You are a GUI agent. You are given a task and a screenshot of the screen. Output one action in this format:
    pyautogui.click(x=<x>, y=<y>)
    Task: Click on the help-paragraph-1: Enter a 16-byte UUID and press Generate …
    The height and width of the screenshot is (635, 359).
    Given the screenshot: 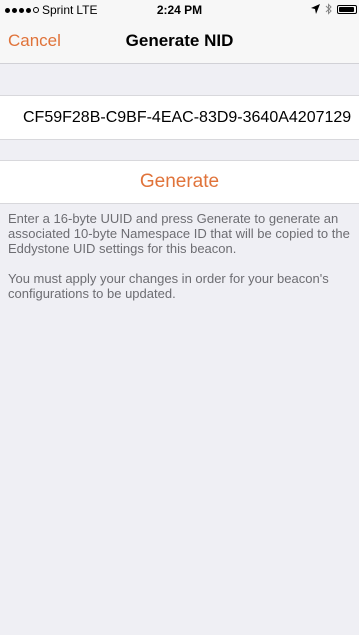 What is the action you would take?
    pyautogui.click(x=179, y=233)
    